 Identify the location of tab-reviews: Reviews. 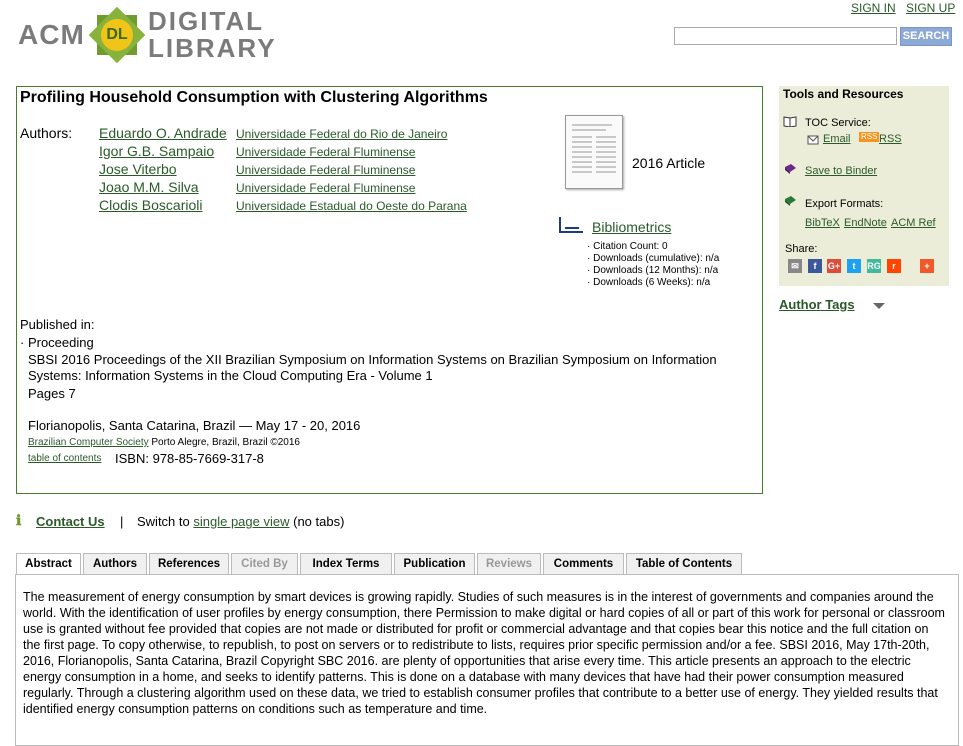
(509, 563).